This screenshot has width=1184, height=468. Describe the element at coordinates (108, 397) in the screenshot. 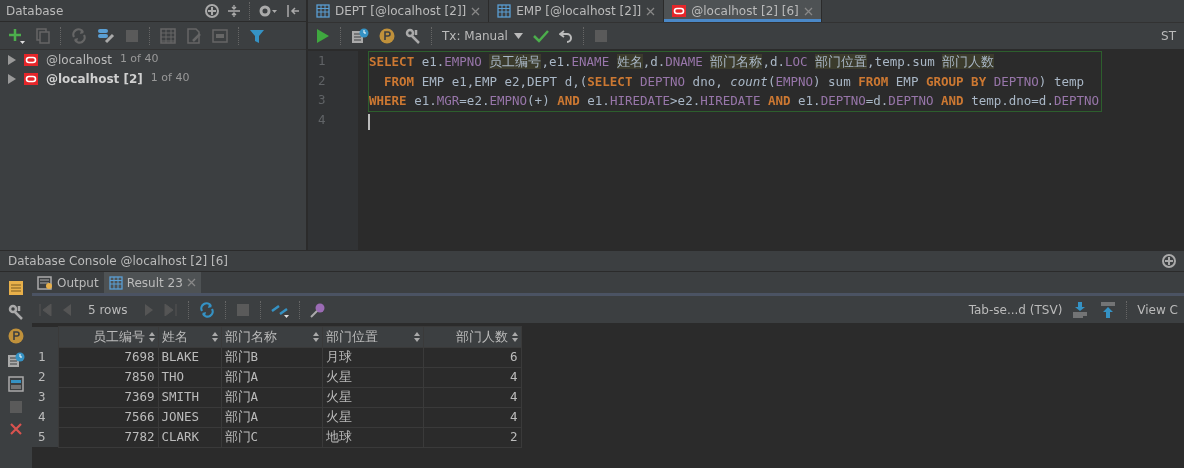

I see `table-cell: 7369` at that location.